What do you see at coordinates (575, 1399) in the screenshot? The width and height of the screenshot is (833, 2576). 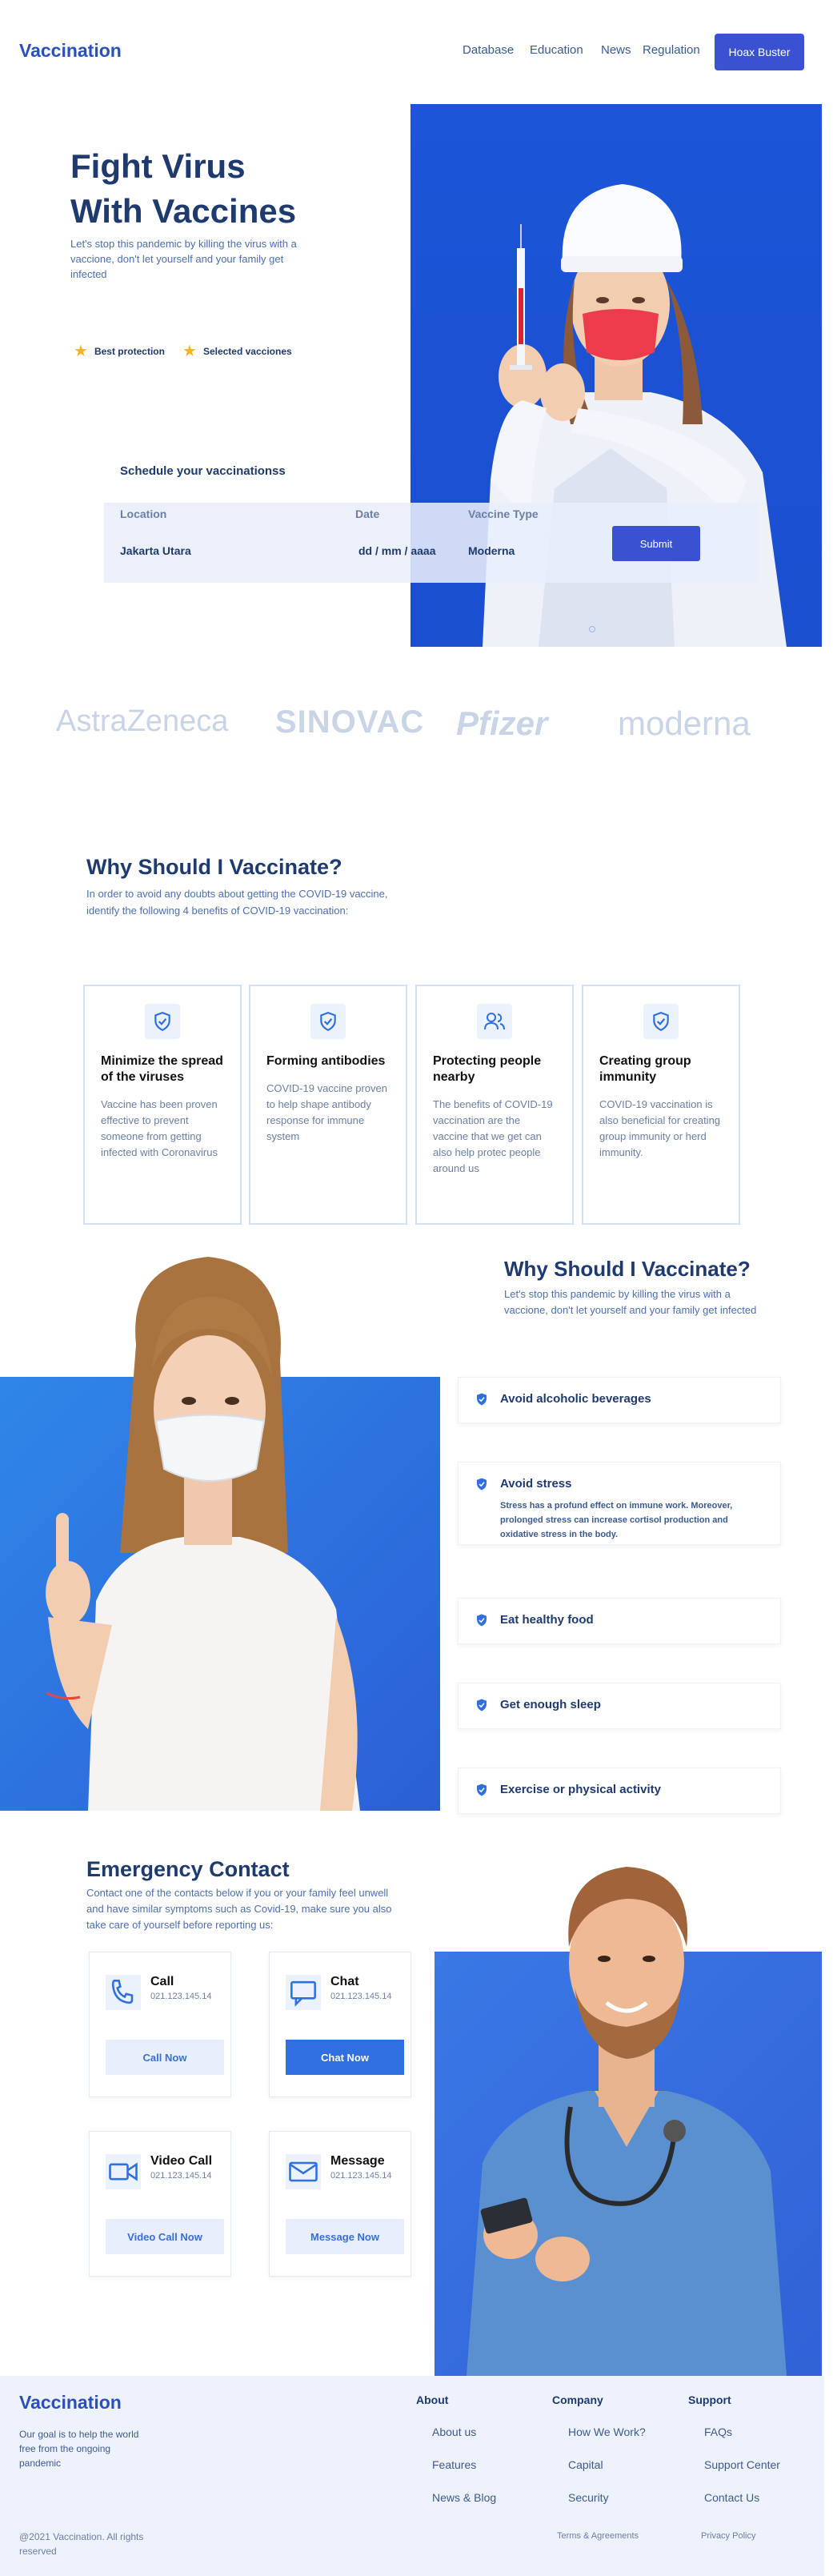 I see `tip-title: Avoid alcoholic beverages` at bounding box center [575, 1399].